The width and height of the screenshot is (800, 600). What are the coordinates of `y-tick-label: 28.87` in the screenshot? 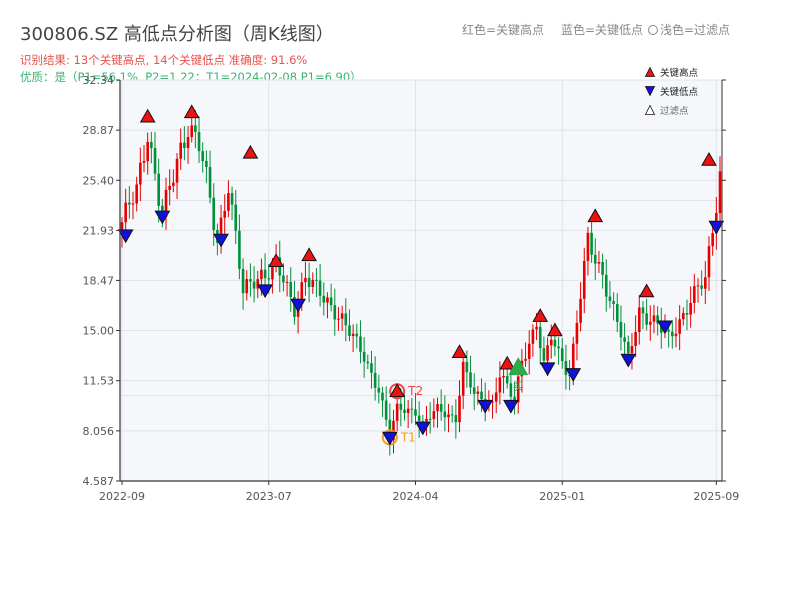 It's located at (99, 130).